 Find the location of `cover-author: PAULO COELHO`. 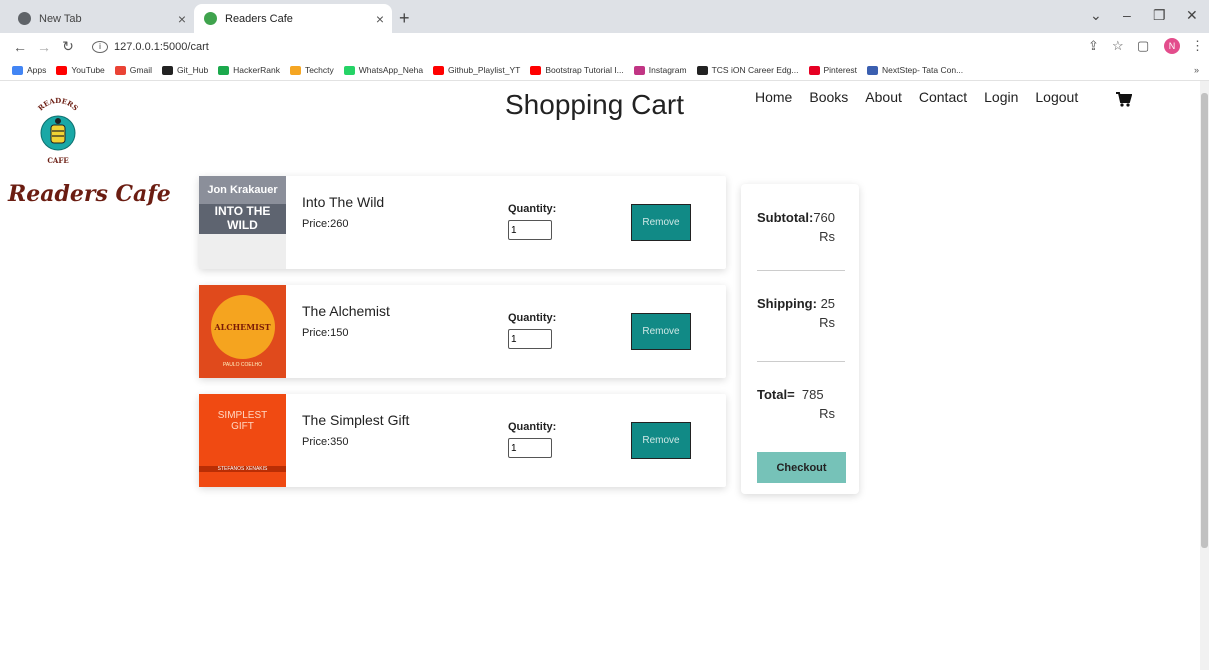

cover-author: PAULO COELHO is located at coordinates (242, 365).